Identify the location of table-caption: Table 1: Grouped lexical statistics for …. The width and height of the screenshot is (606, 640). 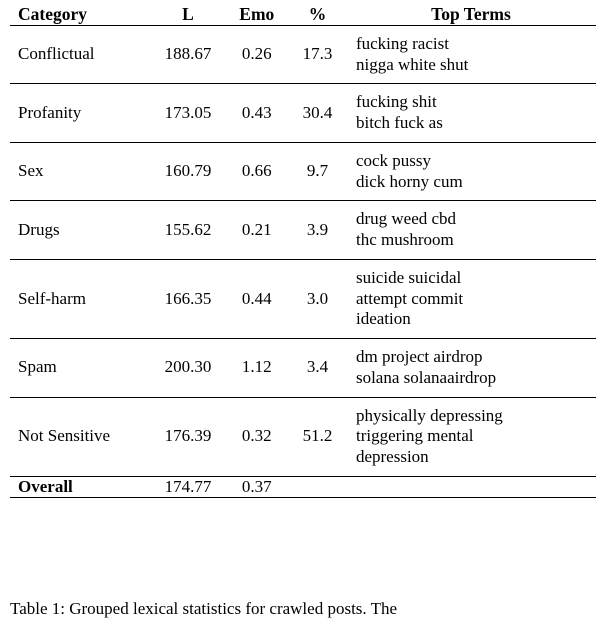
(204, 608).